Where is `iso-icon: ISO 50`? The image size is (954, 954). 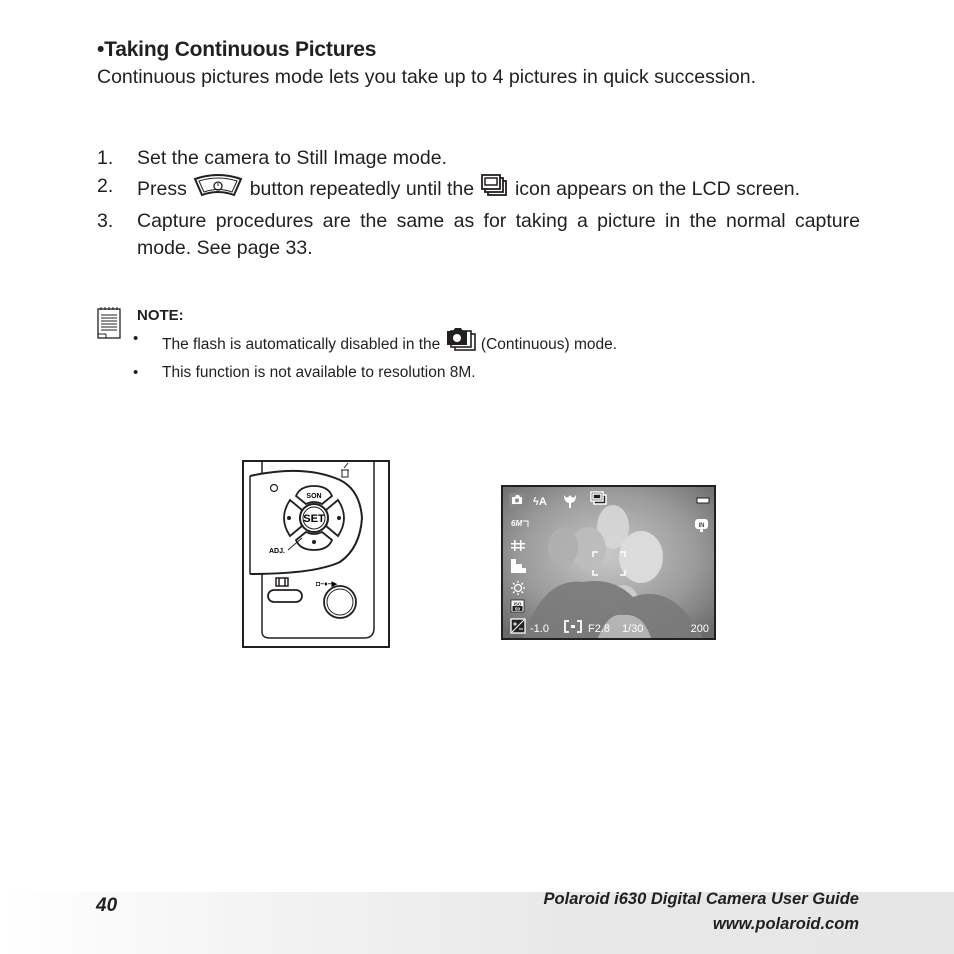
iso-icon: ISO 50 is located at coordinates (517, 606).